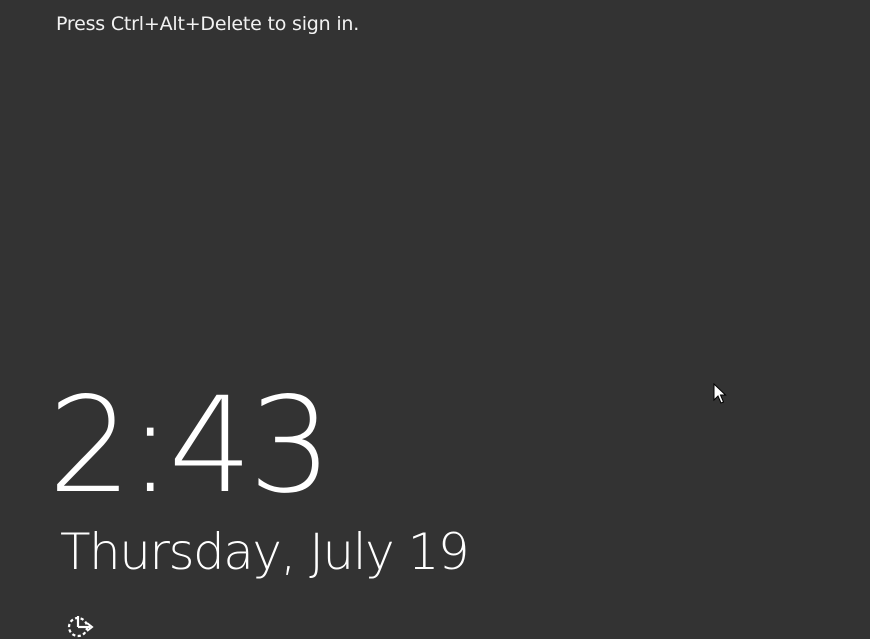 The height and width of the screenshot is (639, 870). Describe the element at coordinates (265, 552) in the screenshot. I see `clock-date: Thursday, July 19` at that location.